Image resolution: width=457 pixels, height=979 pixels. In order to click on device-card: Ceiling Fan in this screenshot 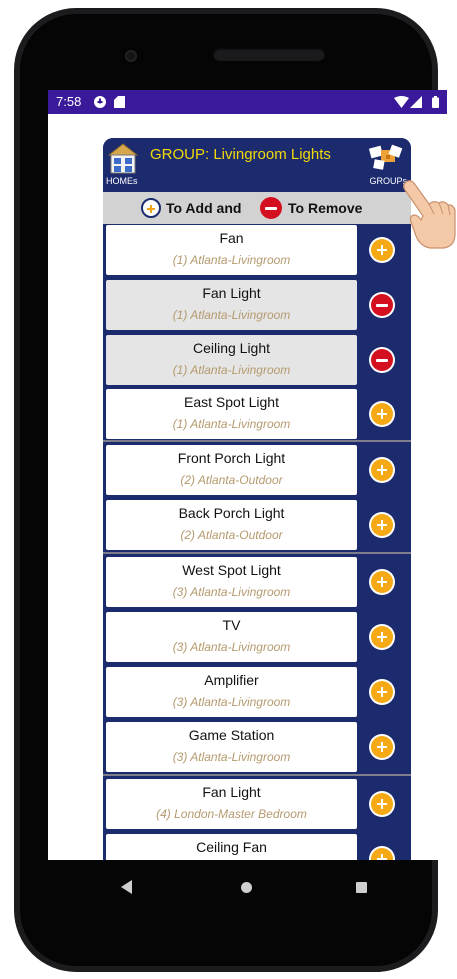, I will do `click(231, 847)`.